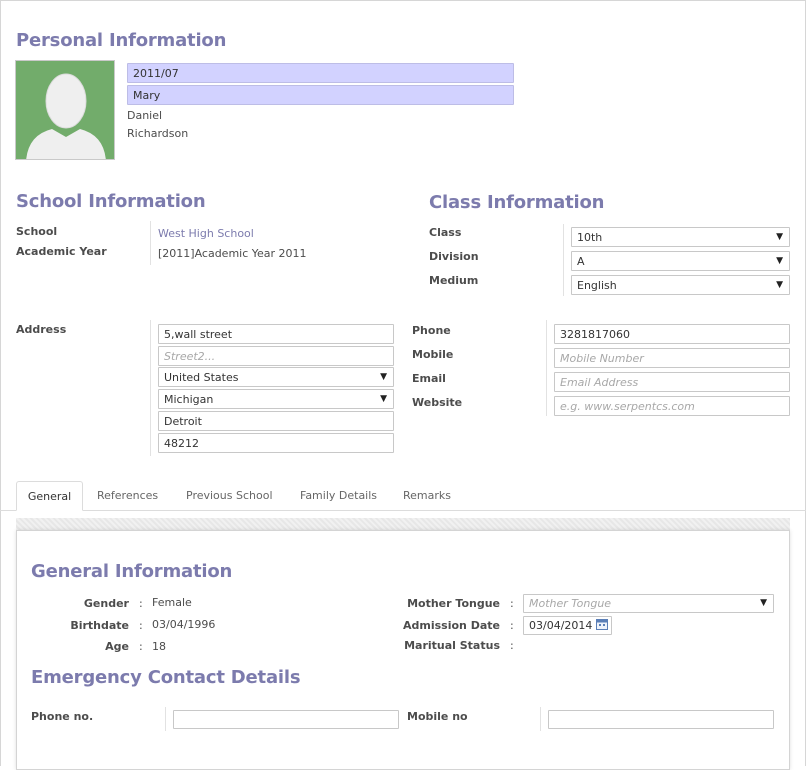 The height and width of the screenshot is (770, 808). I want to click on mobile-input: Mobile Number, so click(672, 358).